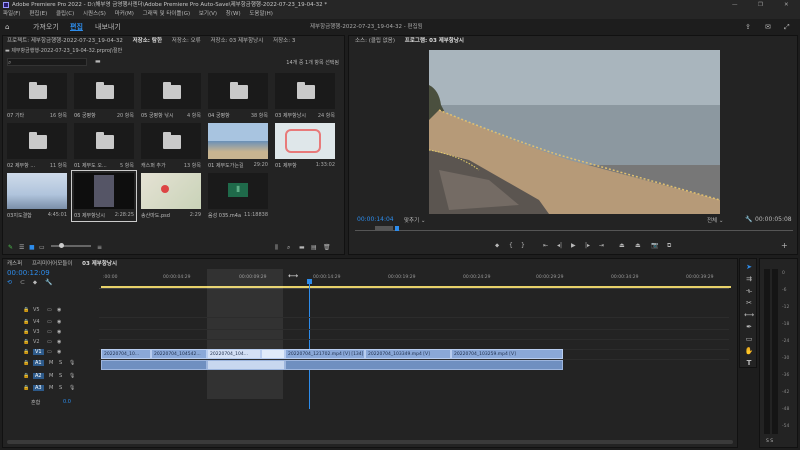 This screenshot has height=450, width=800. I want to click on clip-v1-7: 20220704_103259.mp4 [V], so click(507, 354).